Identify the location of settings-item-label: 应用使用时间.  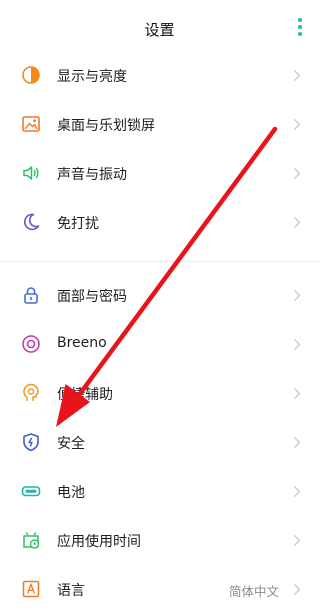
(99, 542).